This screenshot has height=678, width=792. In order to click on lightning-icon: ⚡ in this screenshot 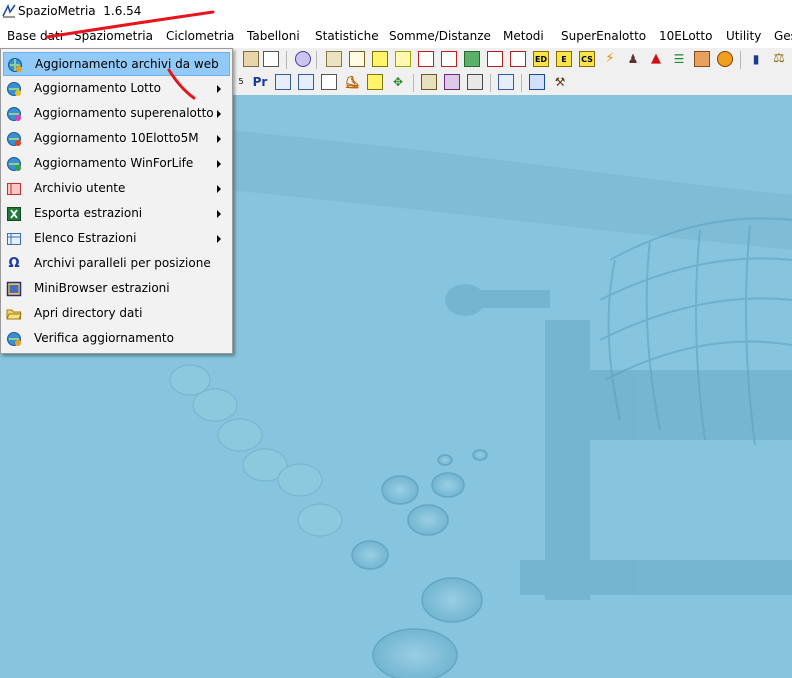, I will do `click(610, 59)`.